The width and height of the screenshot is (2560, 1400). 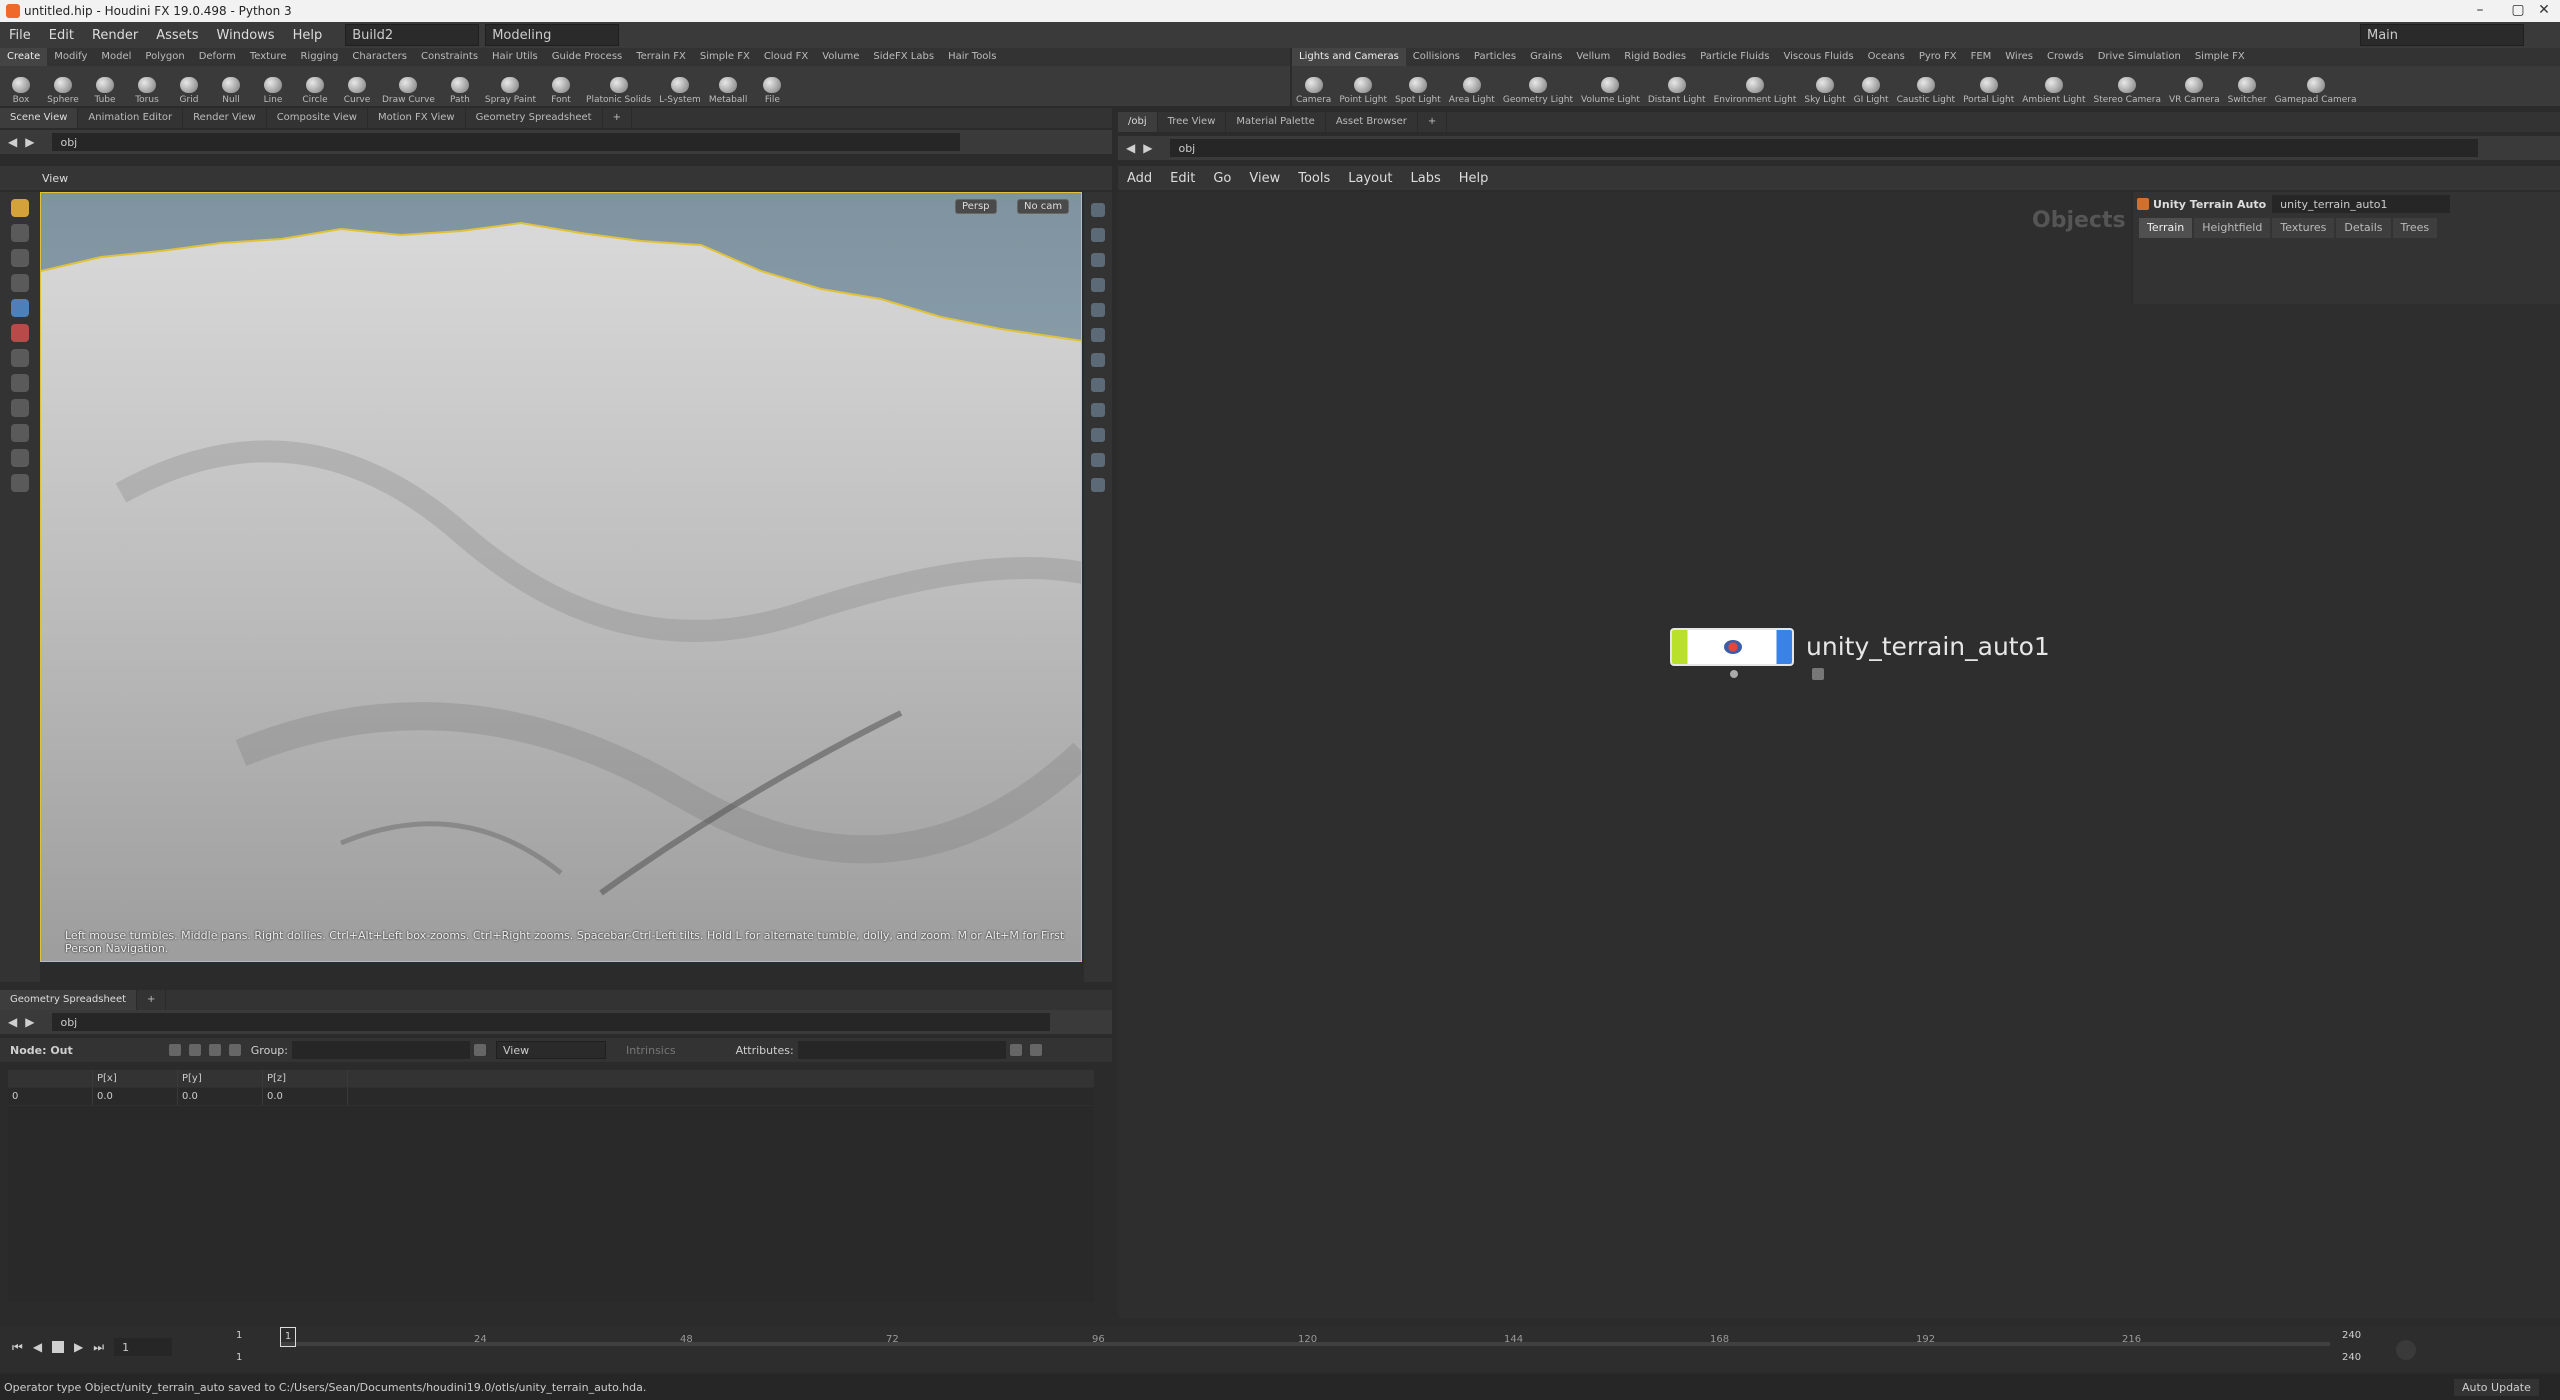 I want to click on filter-clear-icon, so click(x=1035, y=1050).